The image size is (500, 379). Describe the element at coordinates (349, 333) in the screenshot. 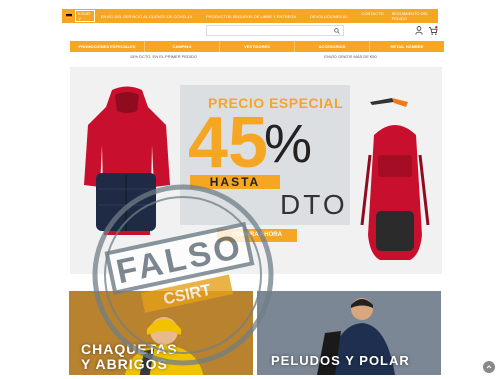

I see `category-tile-fleece: PELUDOS Y POLAR` at that location.